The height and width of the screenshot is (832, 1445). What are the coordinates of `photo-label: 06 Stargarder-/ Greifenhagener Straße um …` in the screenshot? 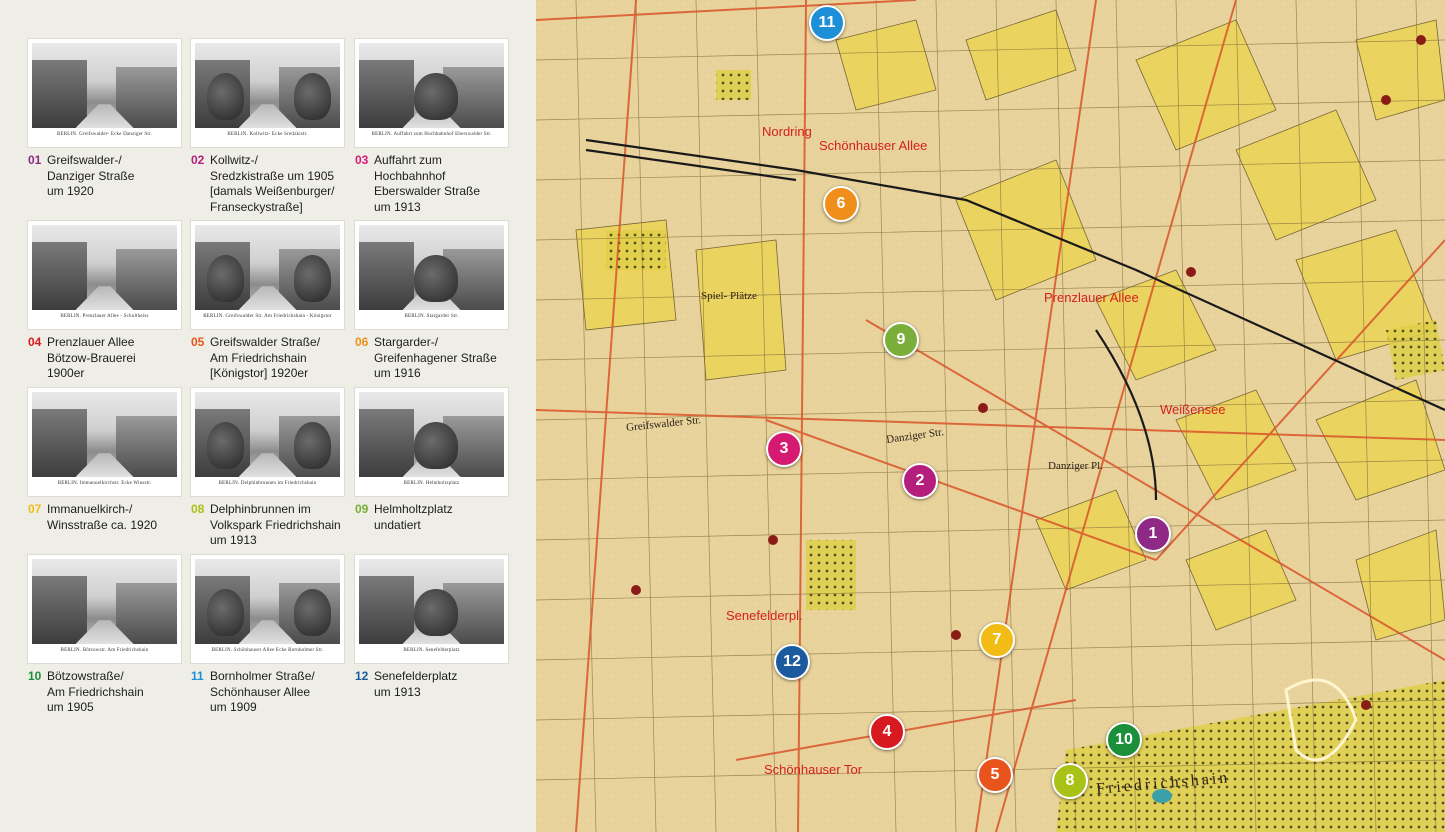 It's located at (433, 358).